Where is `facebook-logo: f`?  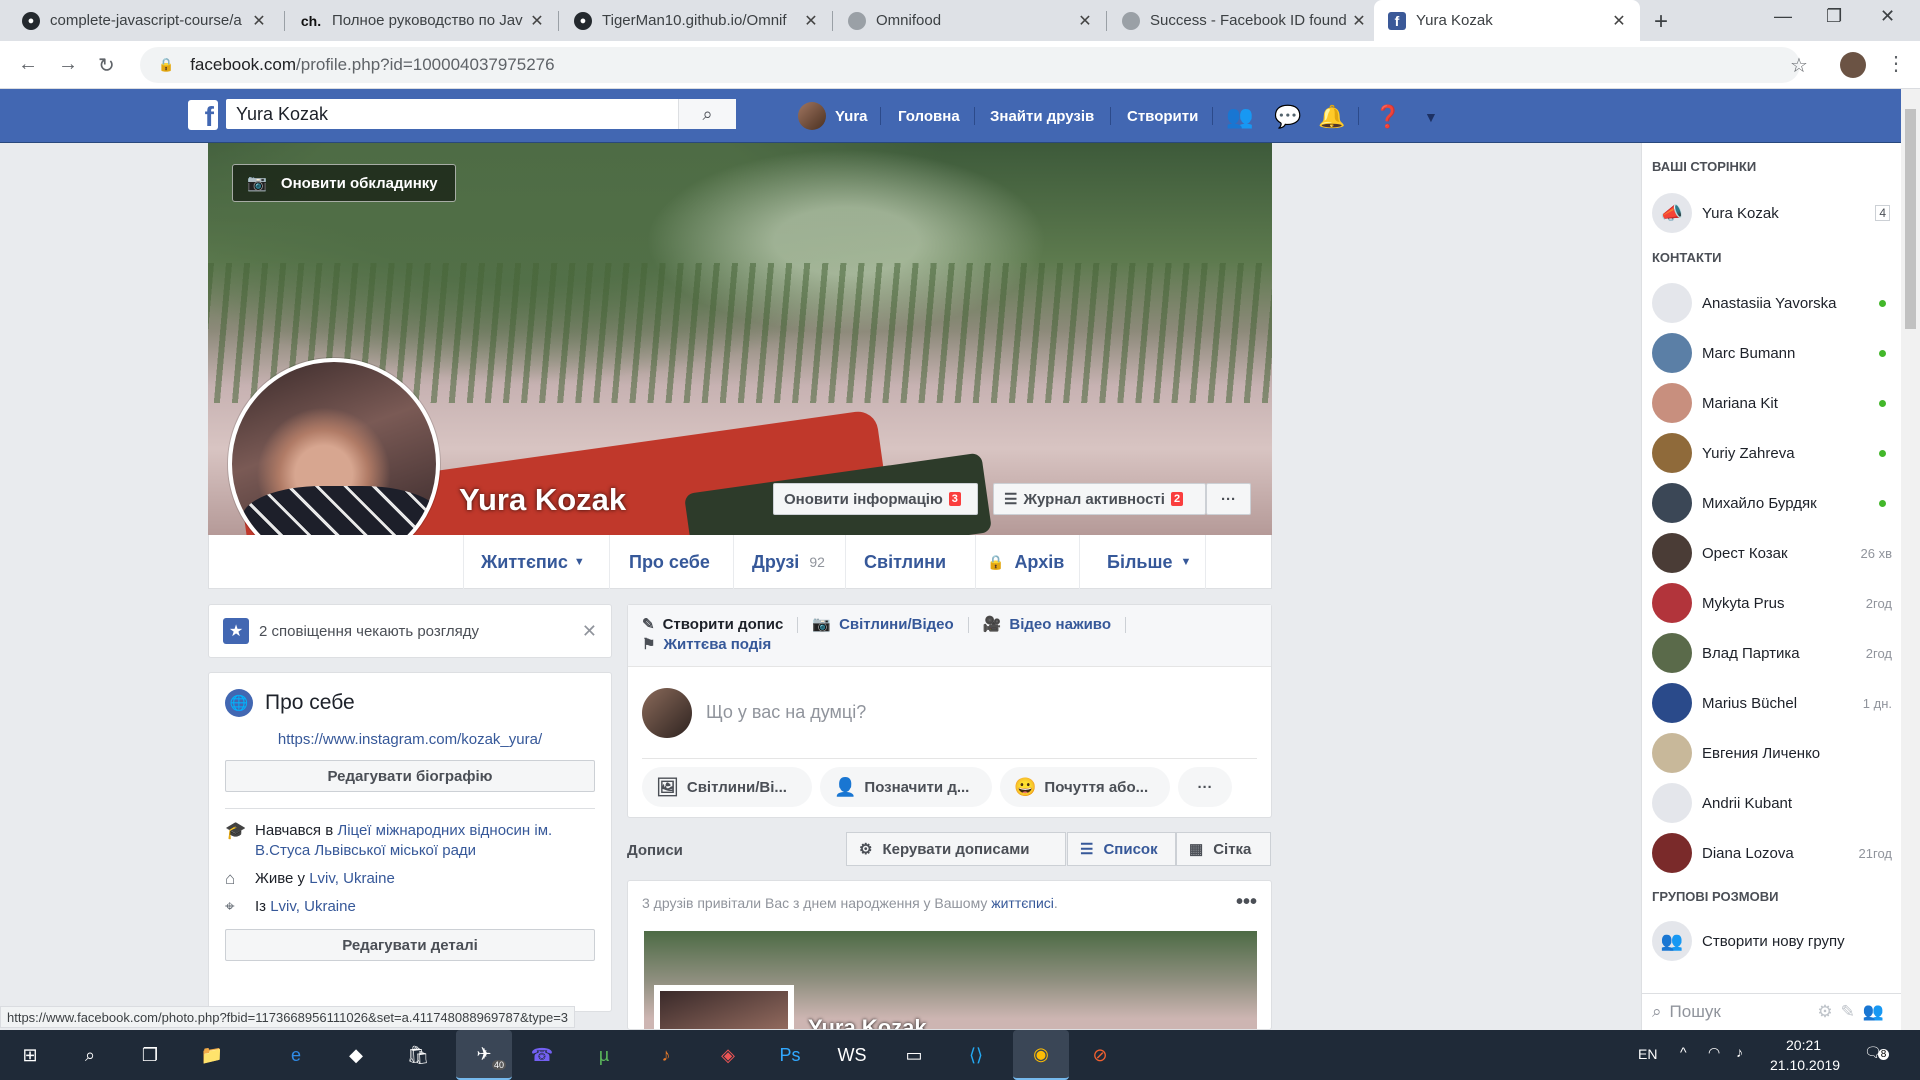 facebook-logo: f is located at coordinates (203, 115).